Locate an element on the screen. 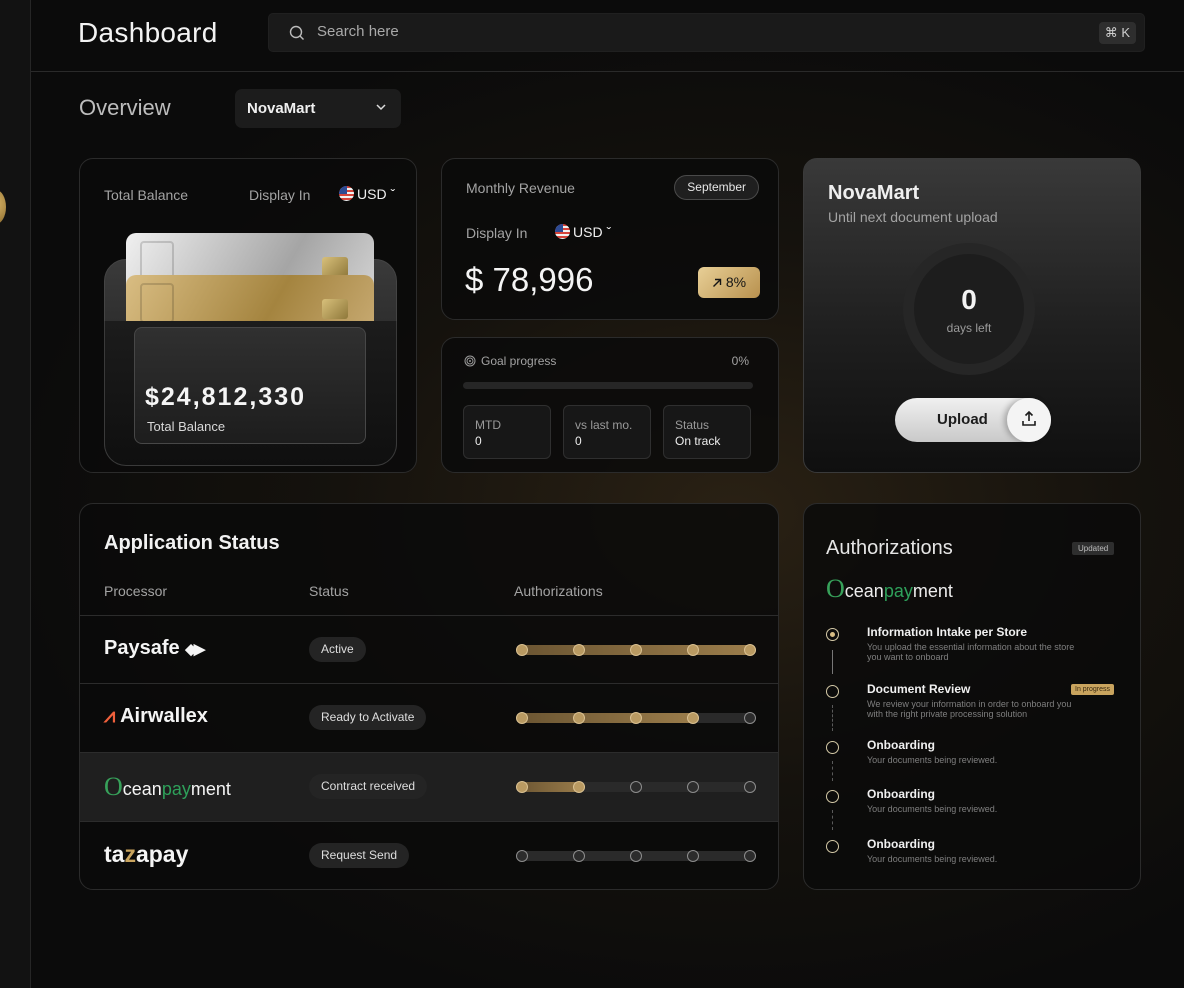 The image size is (1184, 988). top-bar: Dashboard ⌘ K is located at coordinates (607, 36).